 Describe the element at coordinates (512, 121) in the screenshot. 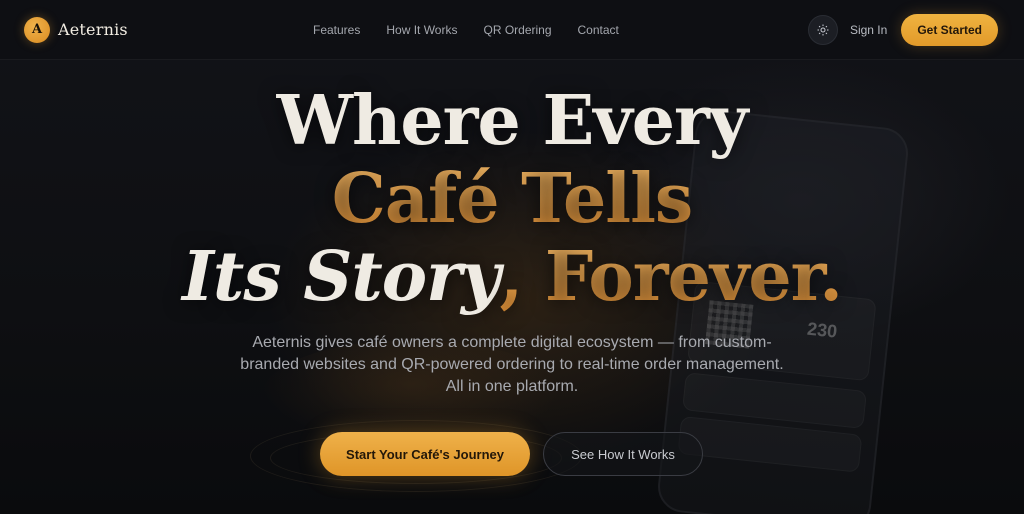

I see `hero-title-line-1: Where Every` at that location.